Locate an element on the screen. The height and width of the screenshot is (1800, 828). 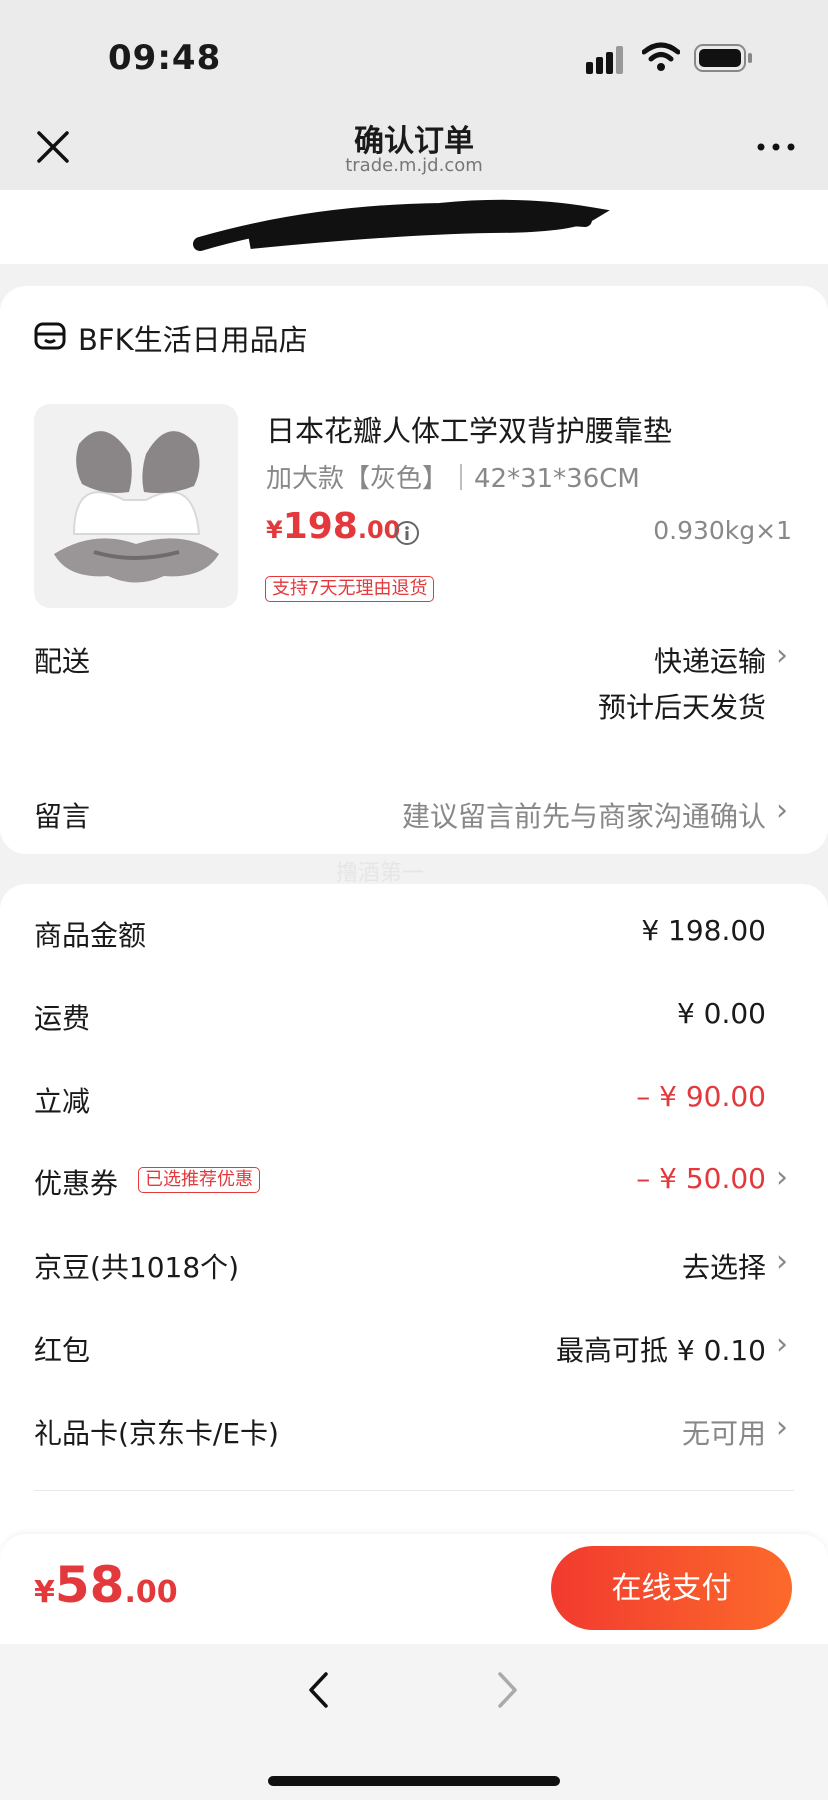
home-indicator is located at coordinates (414, 1781).